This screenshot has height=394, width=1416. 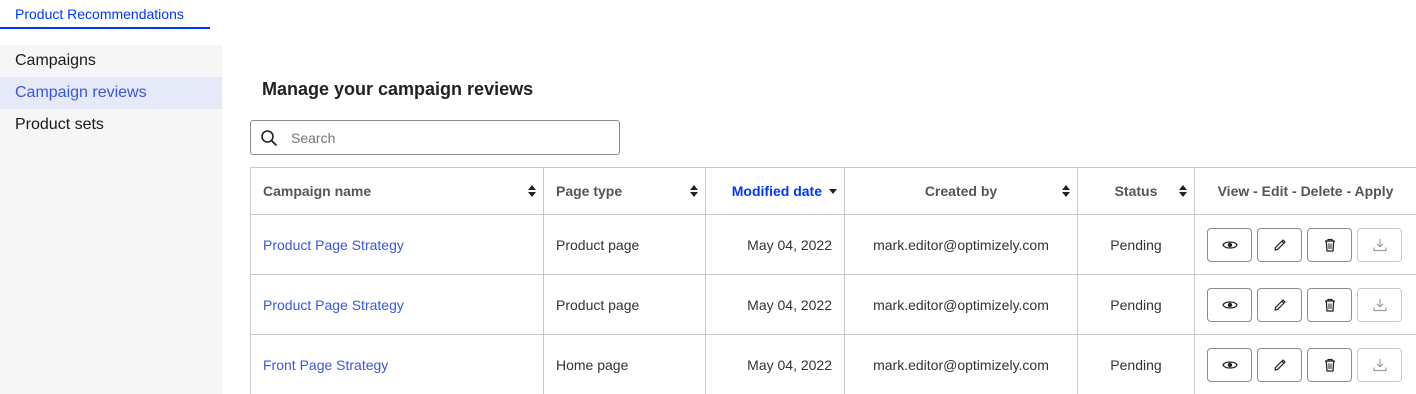 I want to click on column-header-label: Modified date, so click(x=776, y=191).